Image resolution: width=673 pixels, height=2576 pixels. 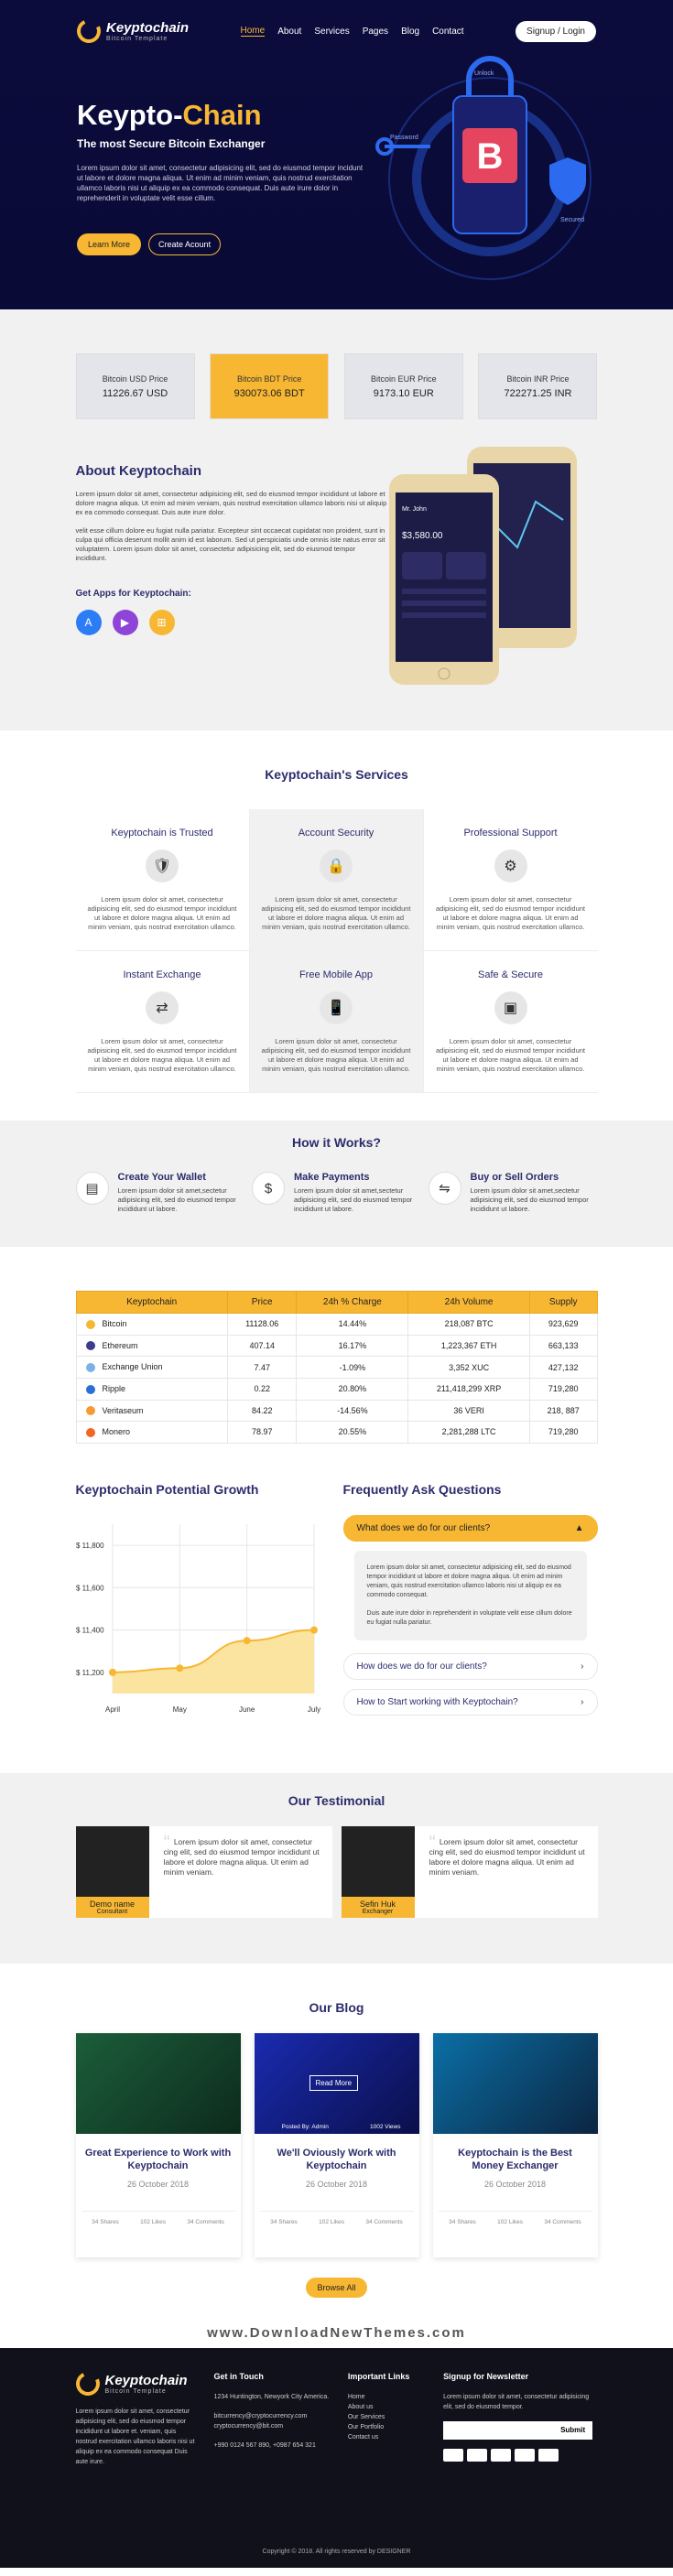 I want to click on table-header: 24h % Charge, so click(x=352, y=1302).